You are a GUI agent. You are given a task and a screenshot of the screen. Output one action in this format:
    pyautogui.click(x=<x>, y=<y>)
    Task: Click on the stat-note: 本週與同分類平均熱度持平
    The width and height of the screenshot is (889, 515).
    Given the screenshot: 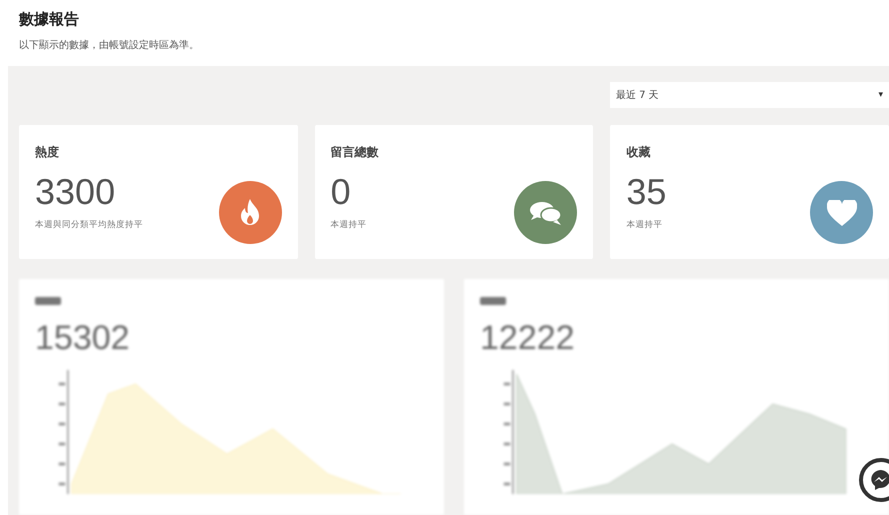 What is the action you would take?
    pyautogui.click(x=89, y=225)
    